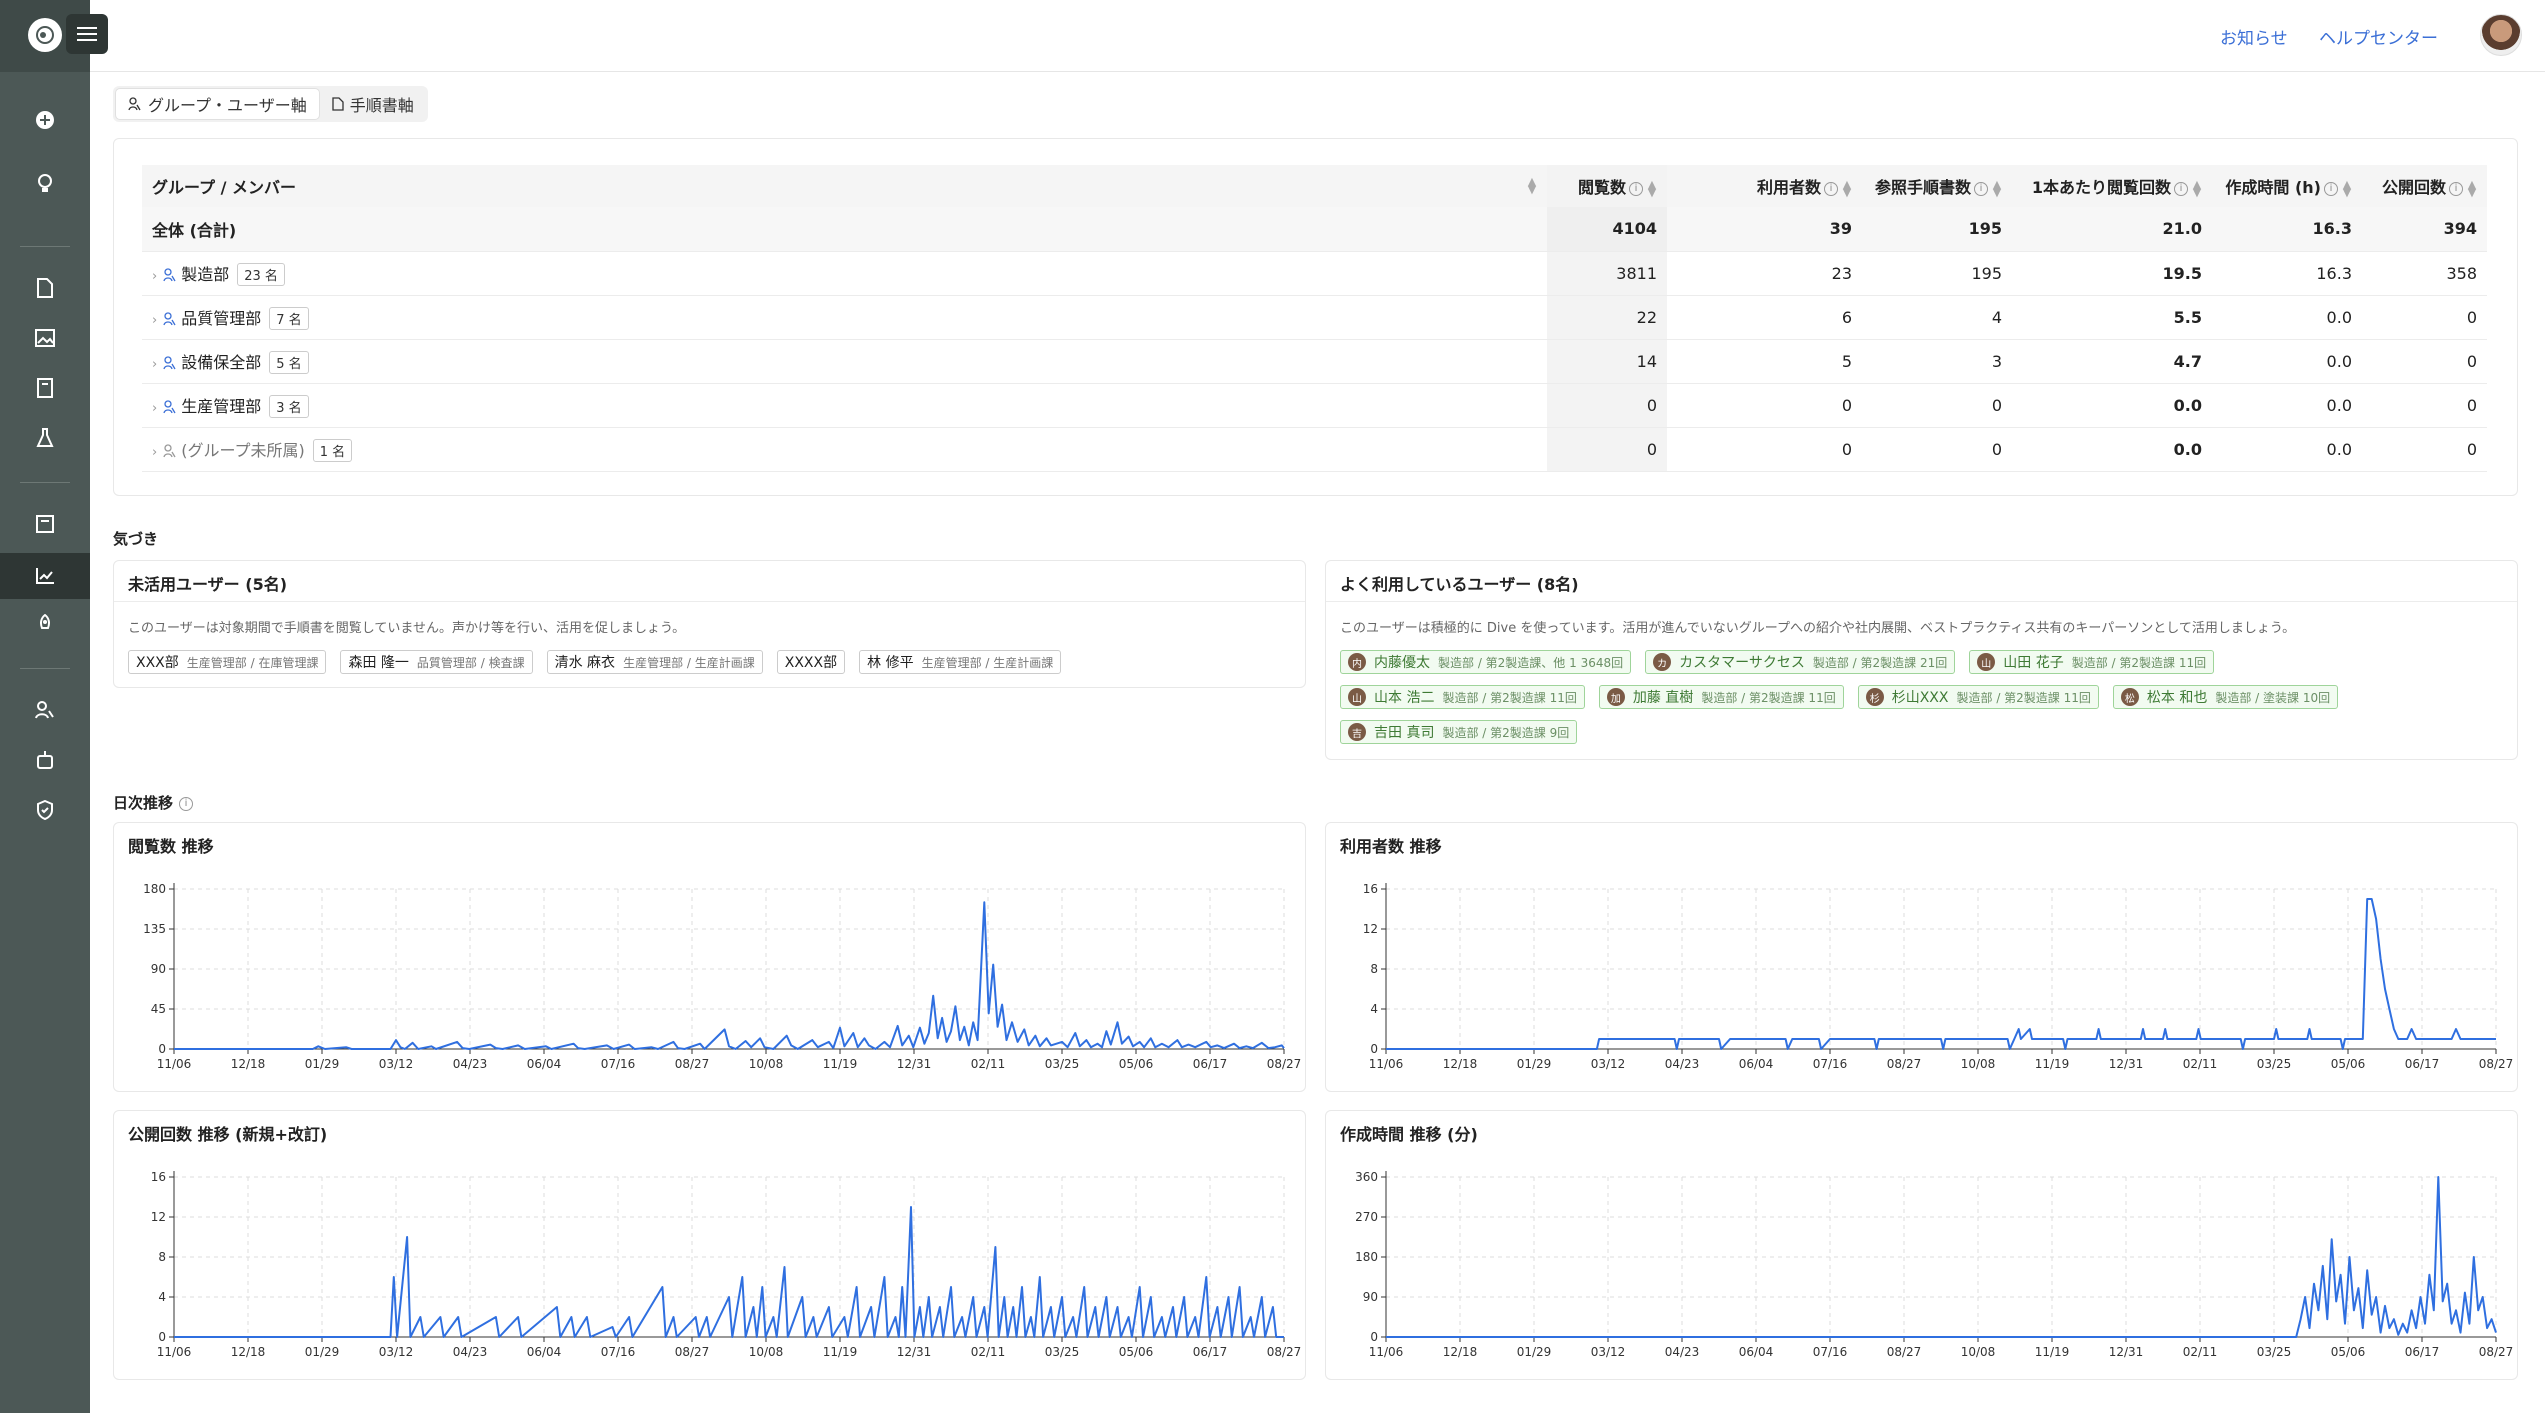 Image resolution: width=2545 pixels, height=1413 pixels. What do you see at coordinates (221, 362) in the screenshot?
I see `group-name: 設備保全部` at bounding box center [221, 362].